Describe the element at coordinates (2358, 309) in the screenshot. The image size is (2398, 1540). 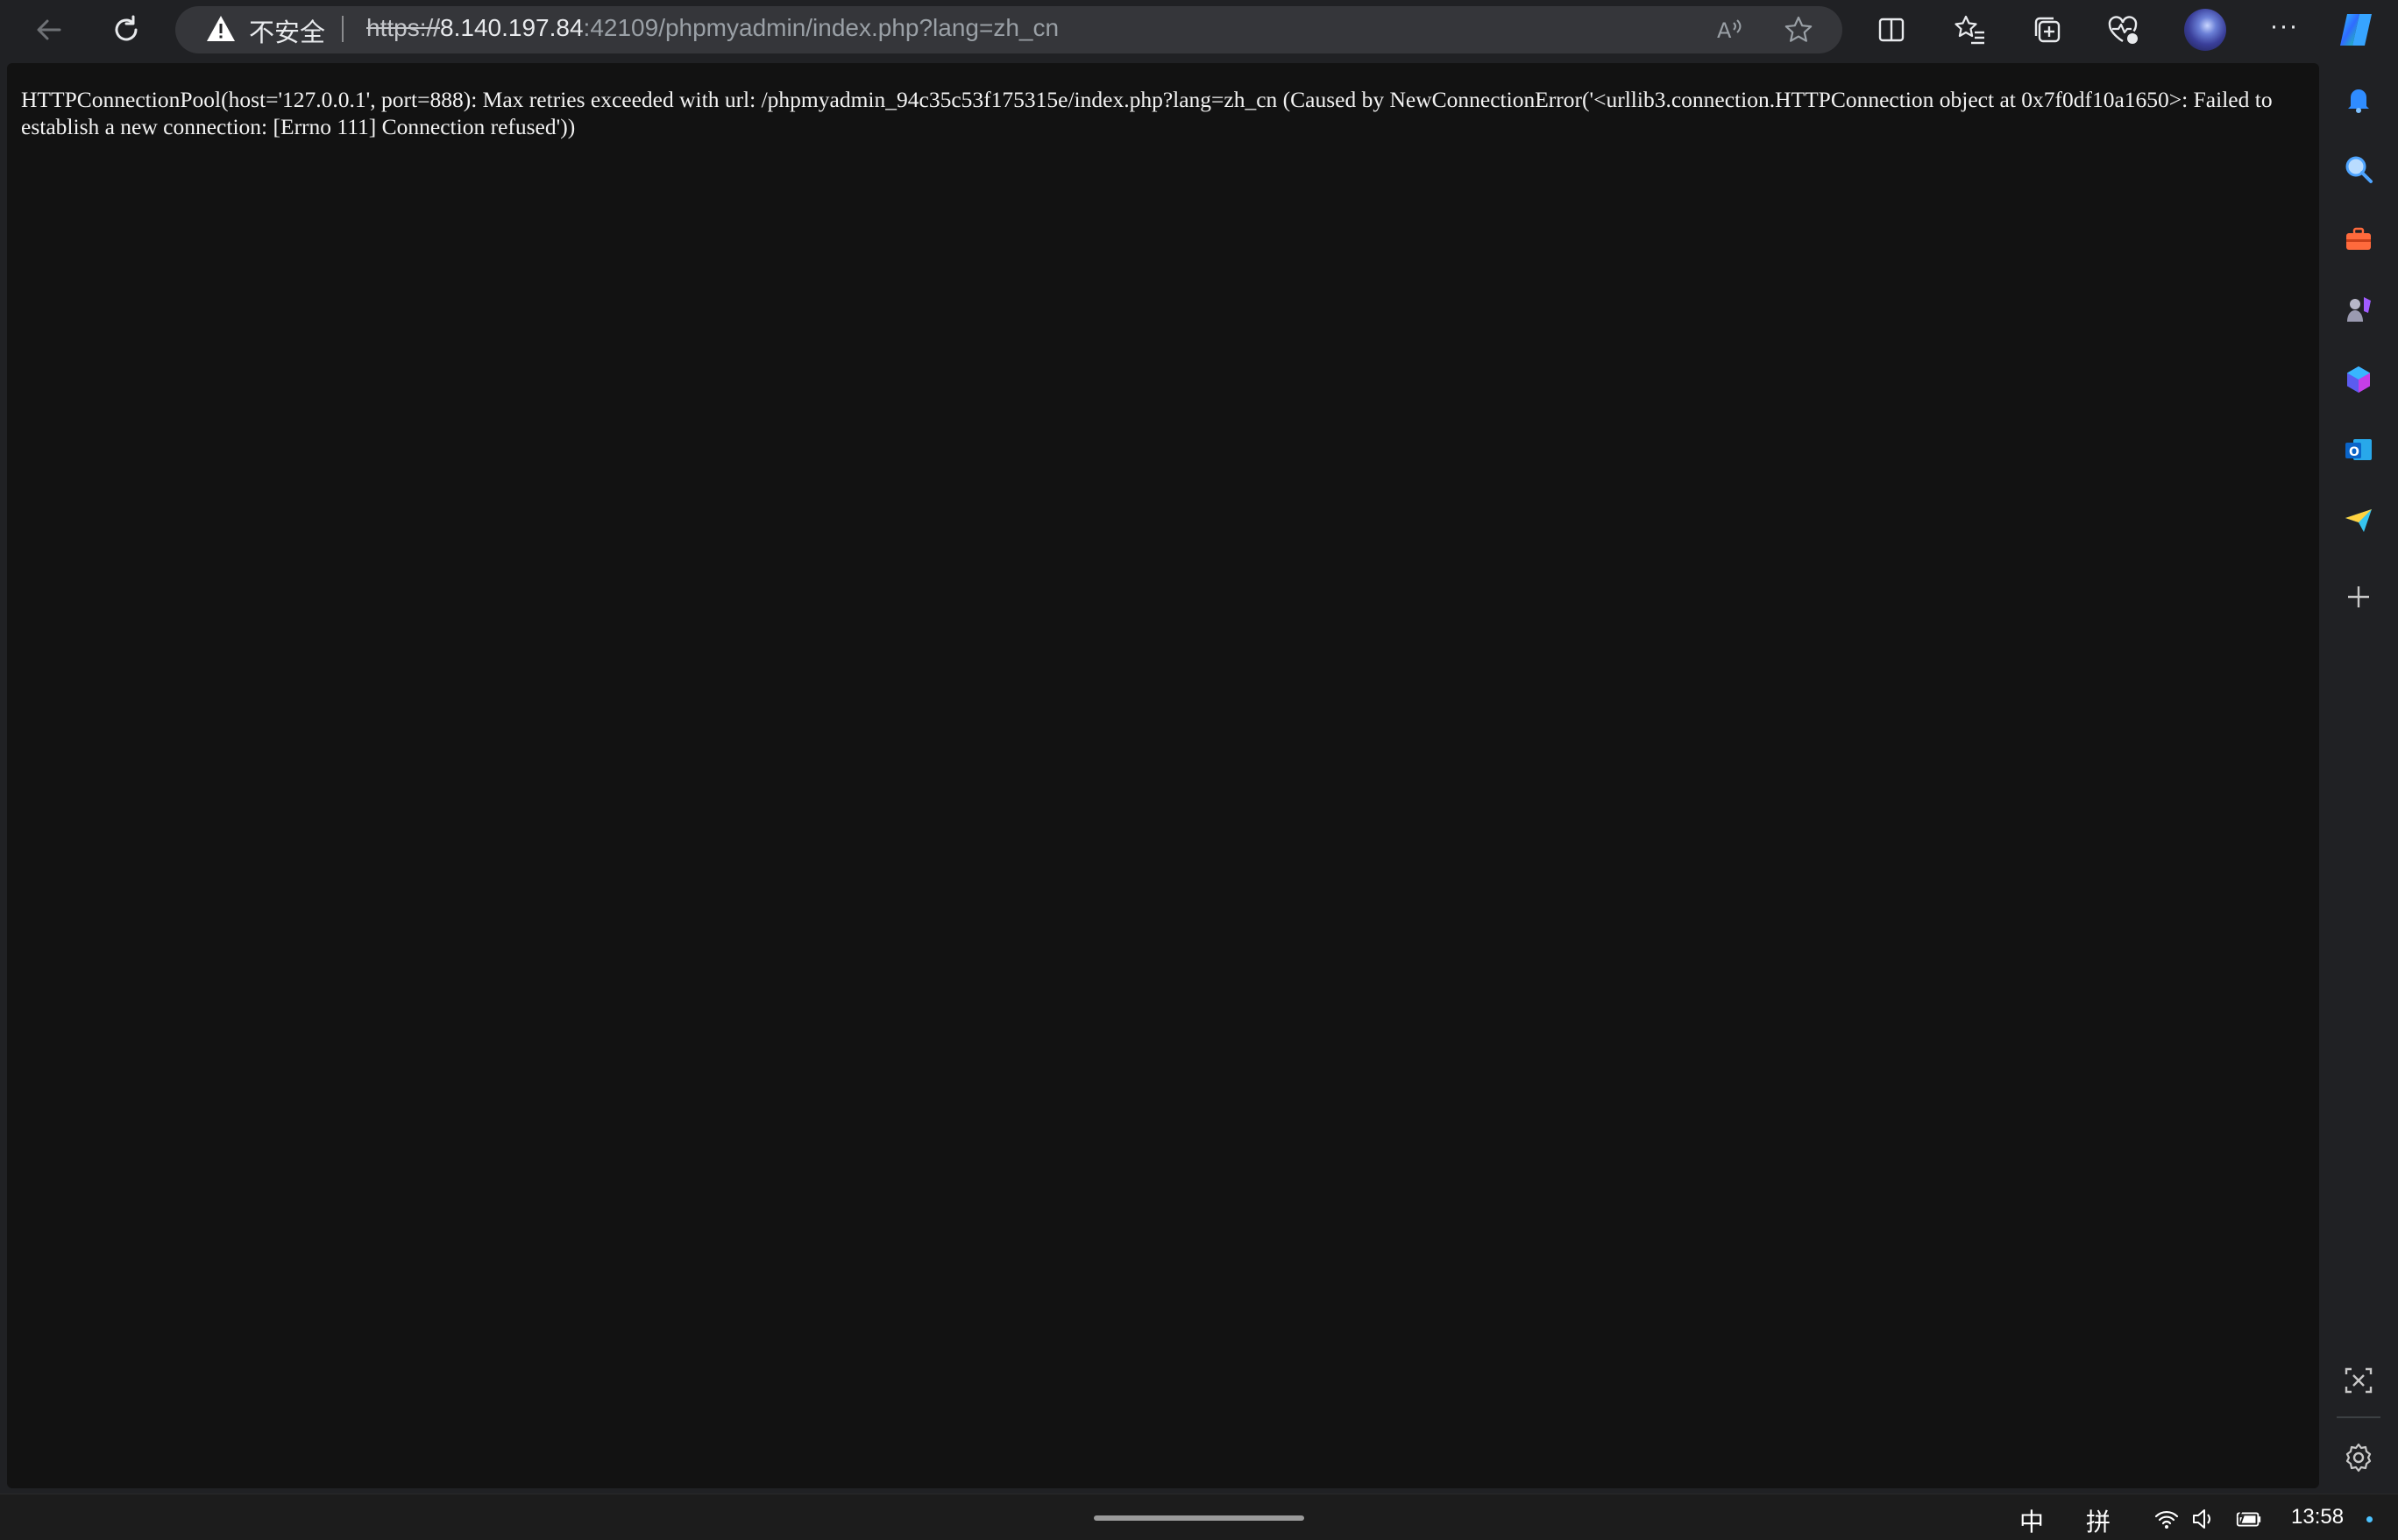
I see `games-icon` at that location.